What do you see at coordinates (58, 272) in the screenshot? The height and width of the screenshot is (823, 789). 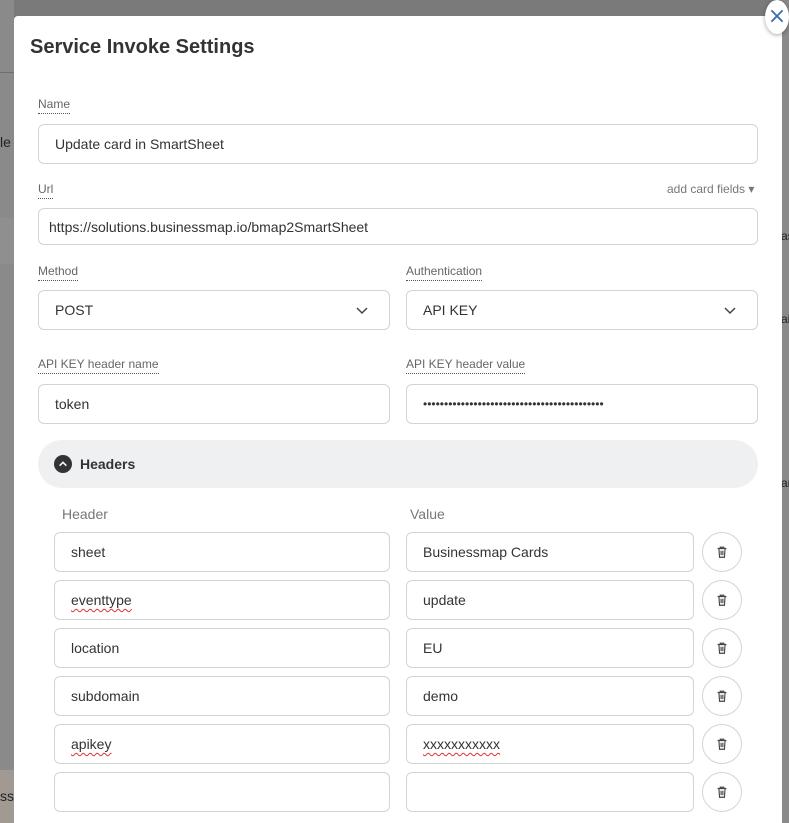 I see `method-label: Method` at bounding box center [58, 272].